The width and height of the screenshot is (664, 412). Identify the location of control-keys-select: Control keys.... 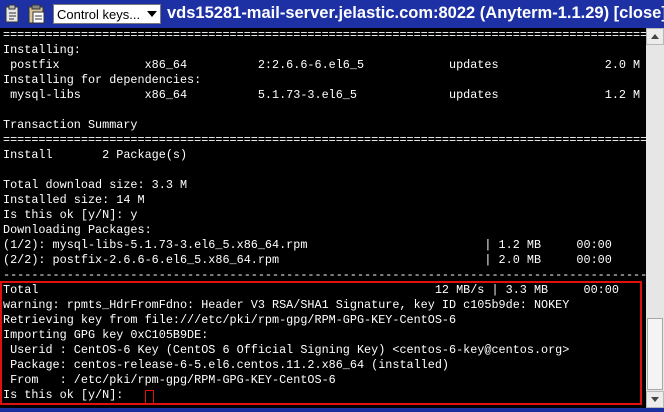
(107, 14).